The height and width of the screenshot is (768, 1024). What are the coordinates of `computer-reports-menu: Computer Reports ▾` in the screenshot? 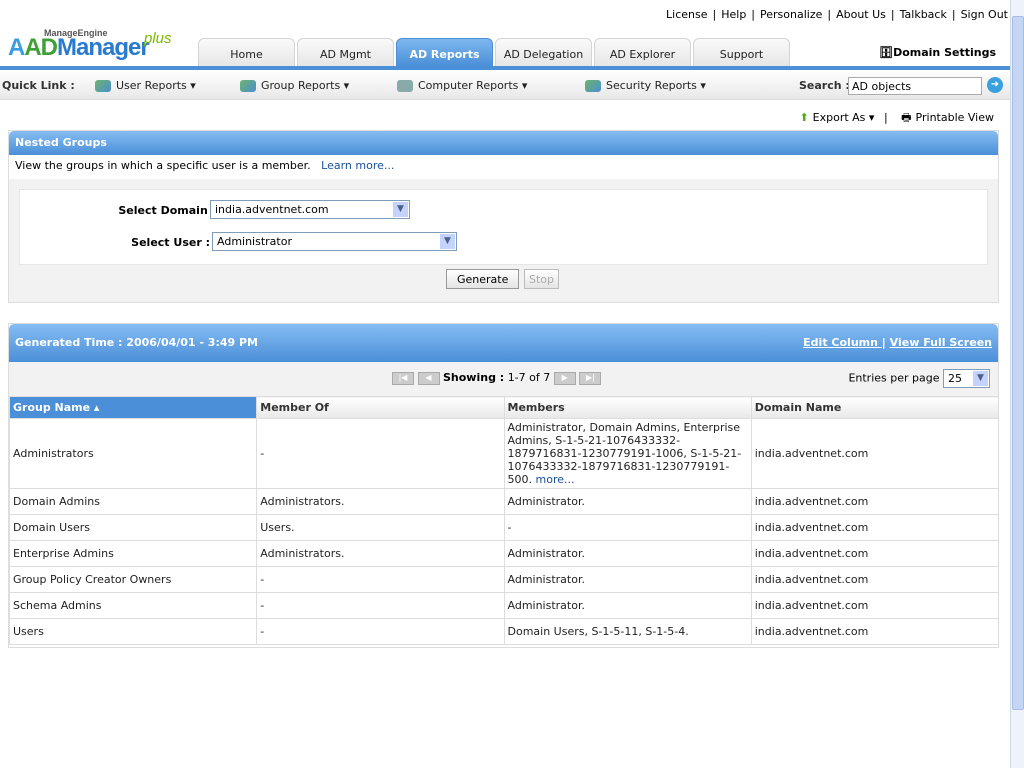 It's located at (462, 85).